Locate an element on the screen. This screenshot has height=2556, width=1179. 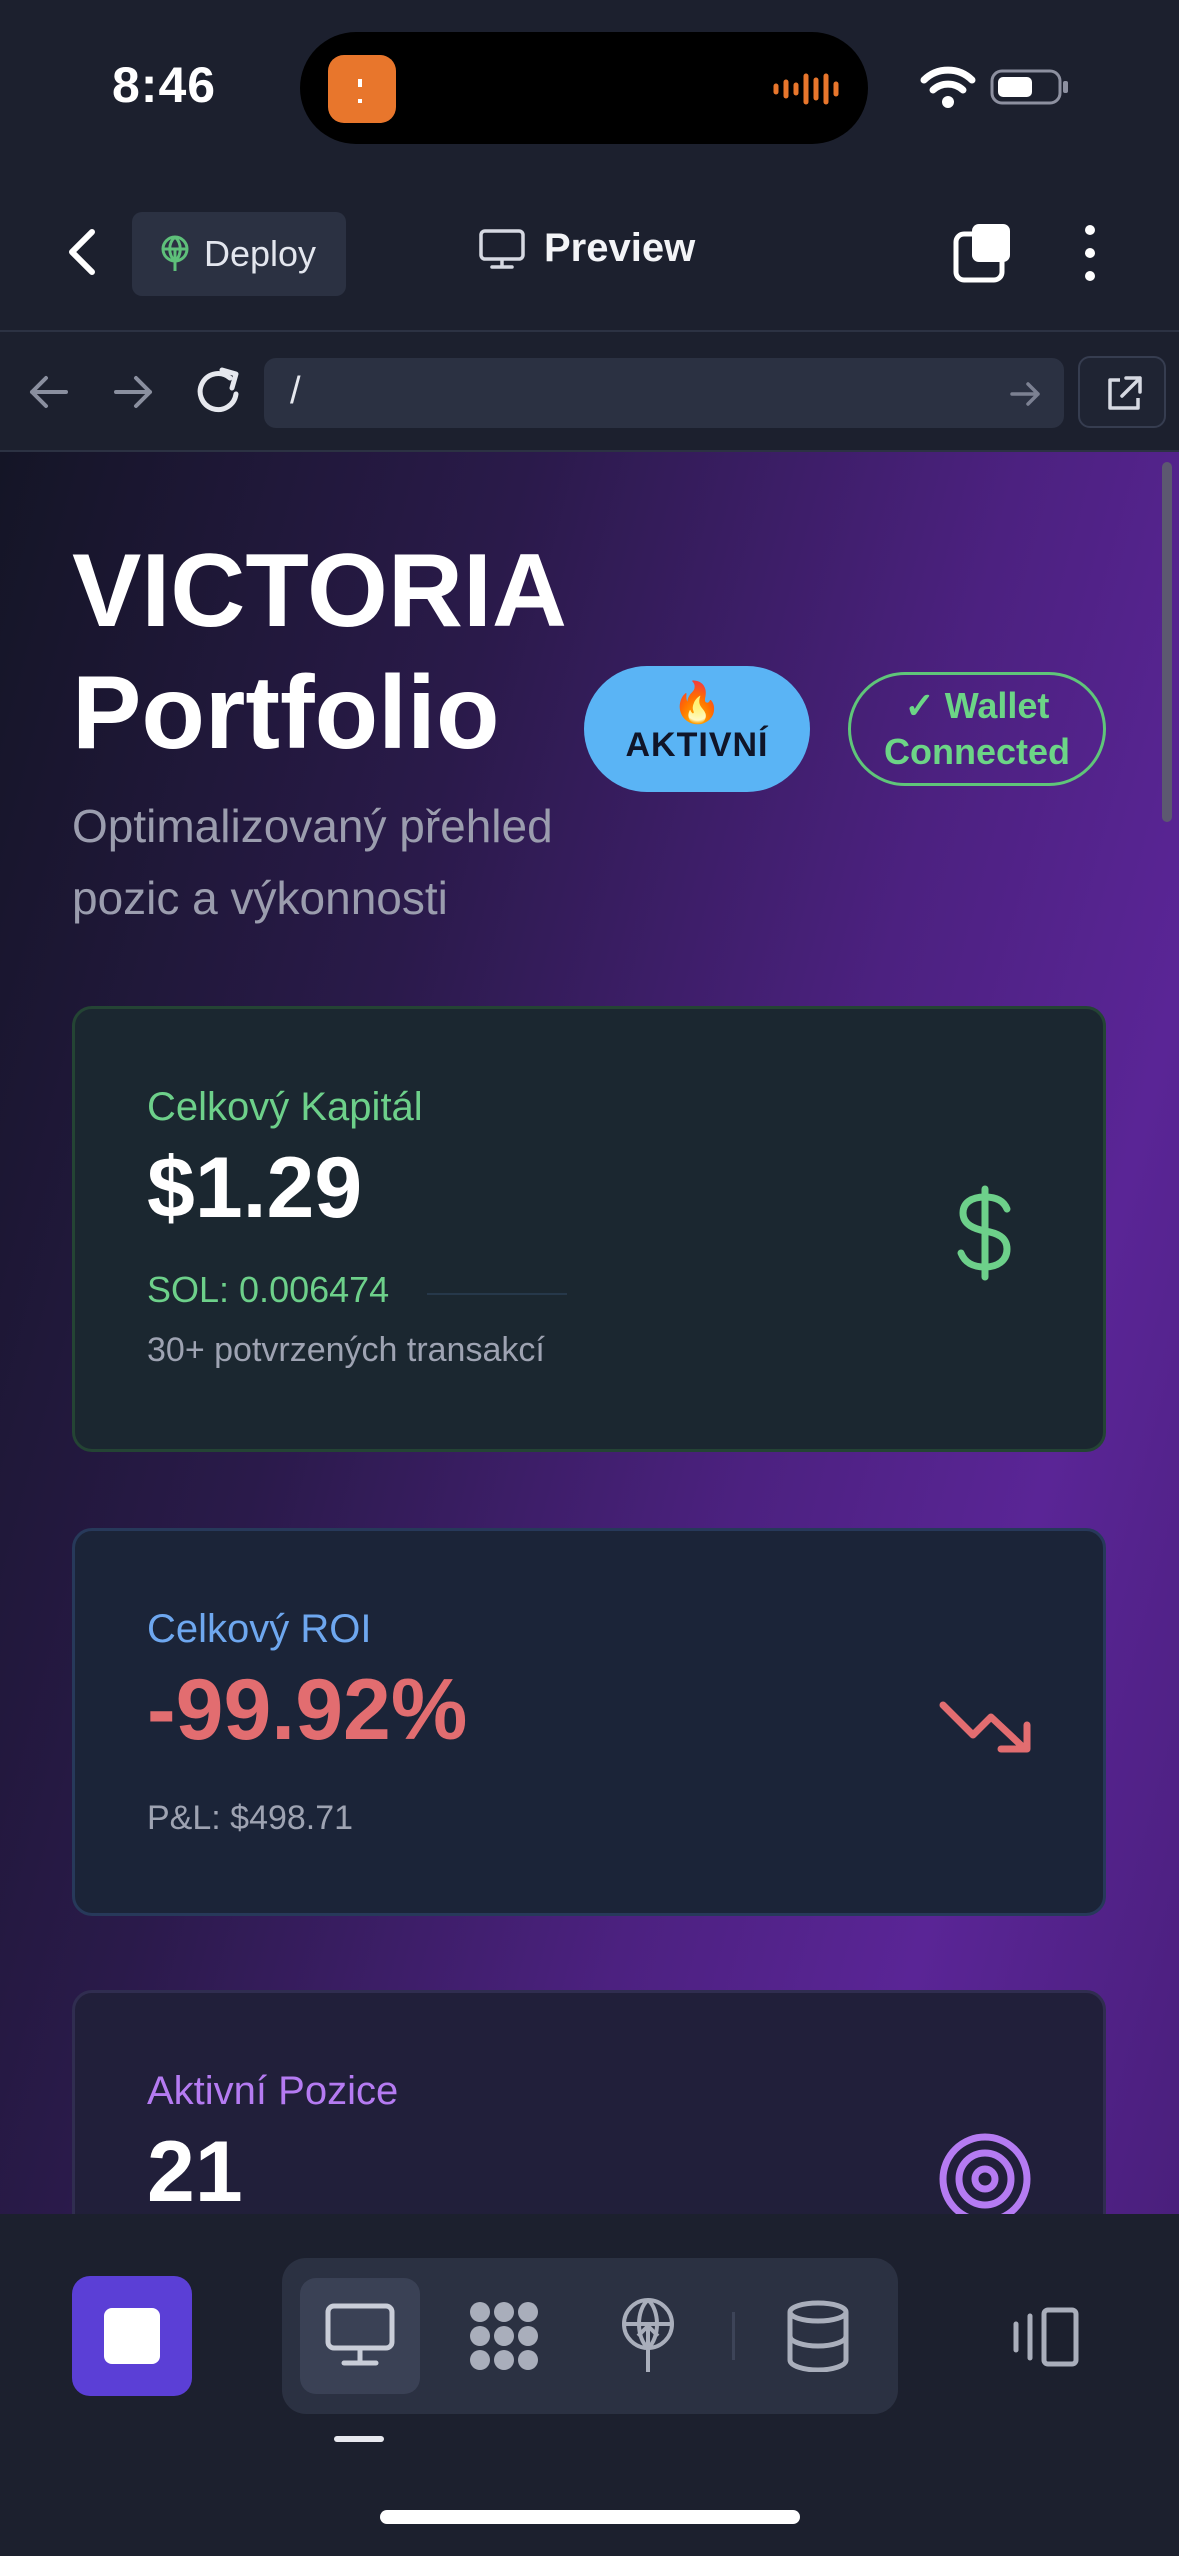
roi-label: Celkový ROI is located at coordinates (259, 1629).